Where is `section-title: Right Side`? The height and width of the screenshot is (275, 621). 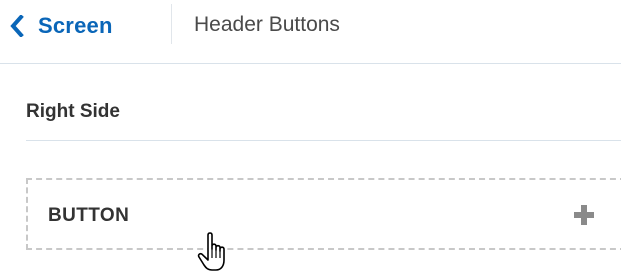
section-title: Right Side is located at coordinates (73, 111).